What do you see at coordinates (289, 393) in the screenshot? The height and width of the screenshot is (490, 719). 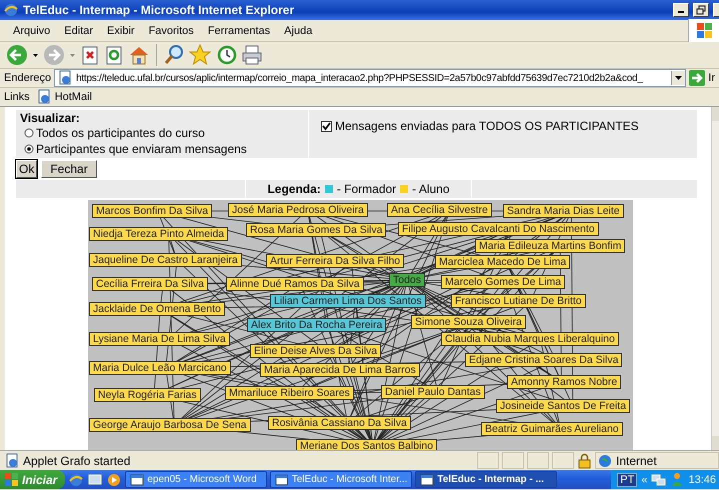 I see `graph-node: Mmariluce Ribeiro Soares` at bounding box center [289, 393].